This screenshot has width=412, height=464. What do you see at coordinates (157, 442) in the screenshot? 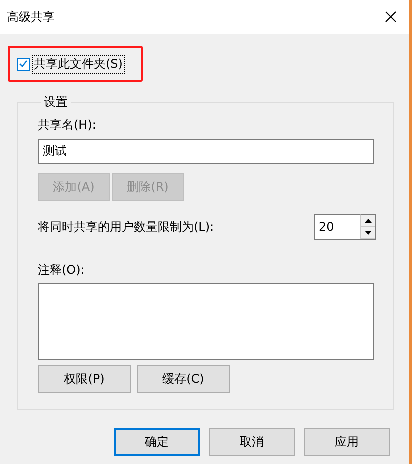
I see `dialog-button: 确定` at bounding box center [157, 442].